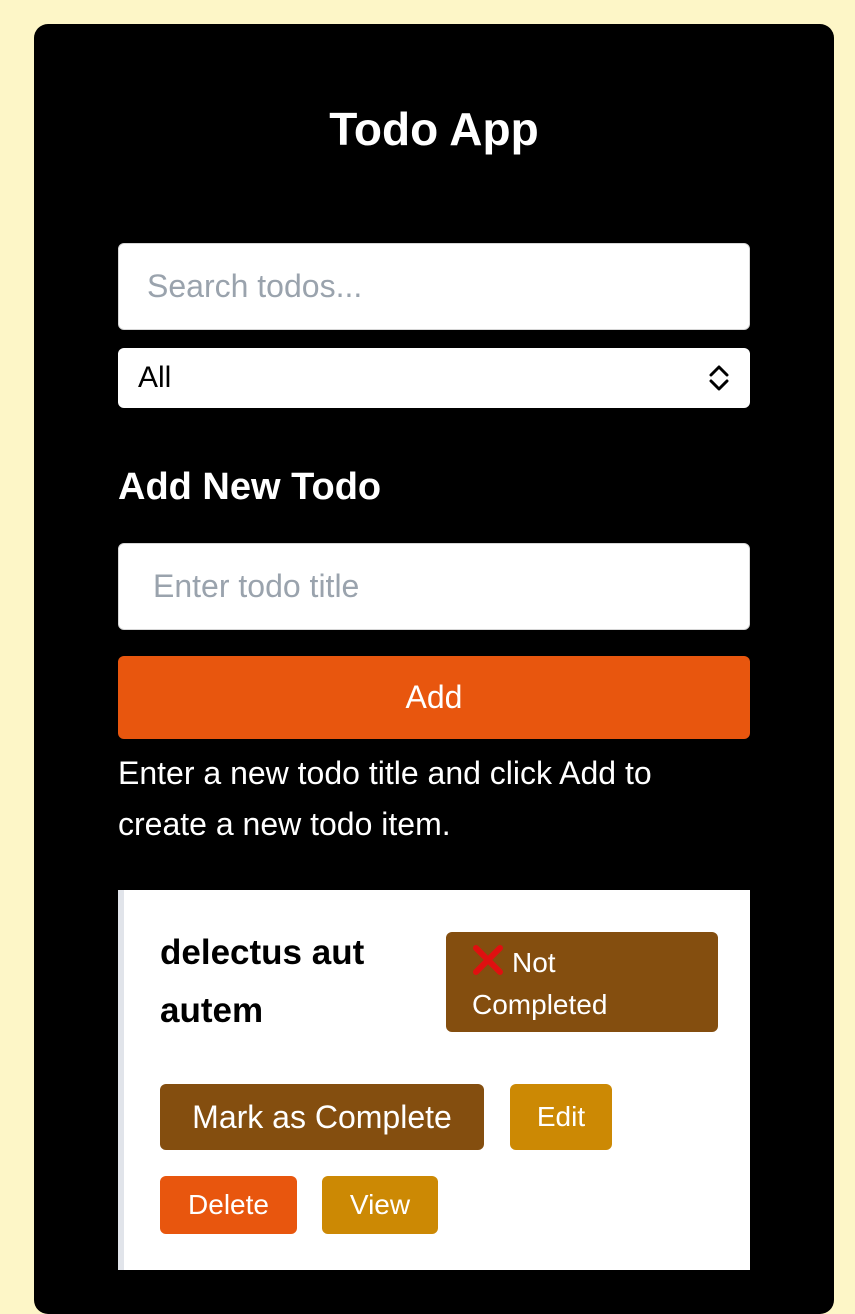 Image resolution: width=855 pixels, height=1314 pixels. What do you see at coordinates (250, 487) in the screenshot?
I see `add-todo-heading: Add New Todo` at bounding box center [250, 487].